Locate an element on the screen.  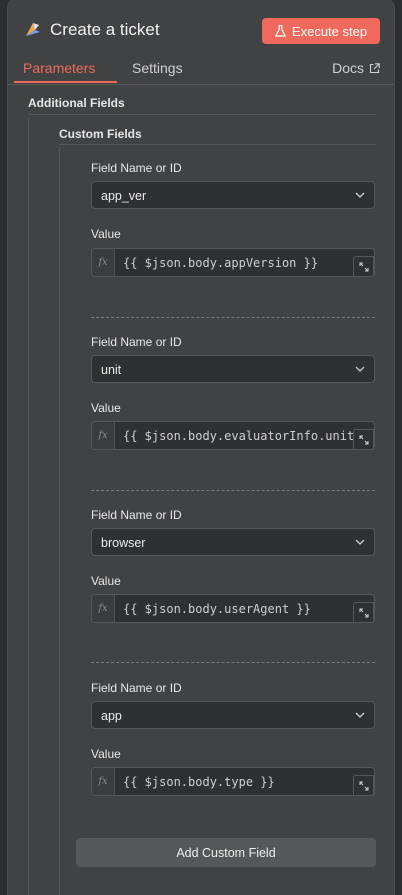
add-custom-field-button: Add Custom Field is located at coordinates (226, 852).